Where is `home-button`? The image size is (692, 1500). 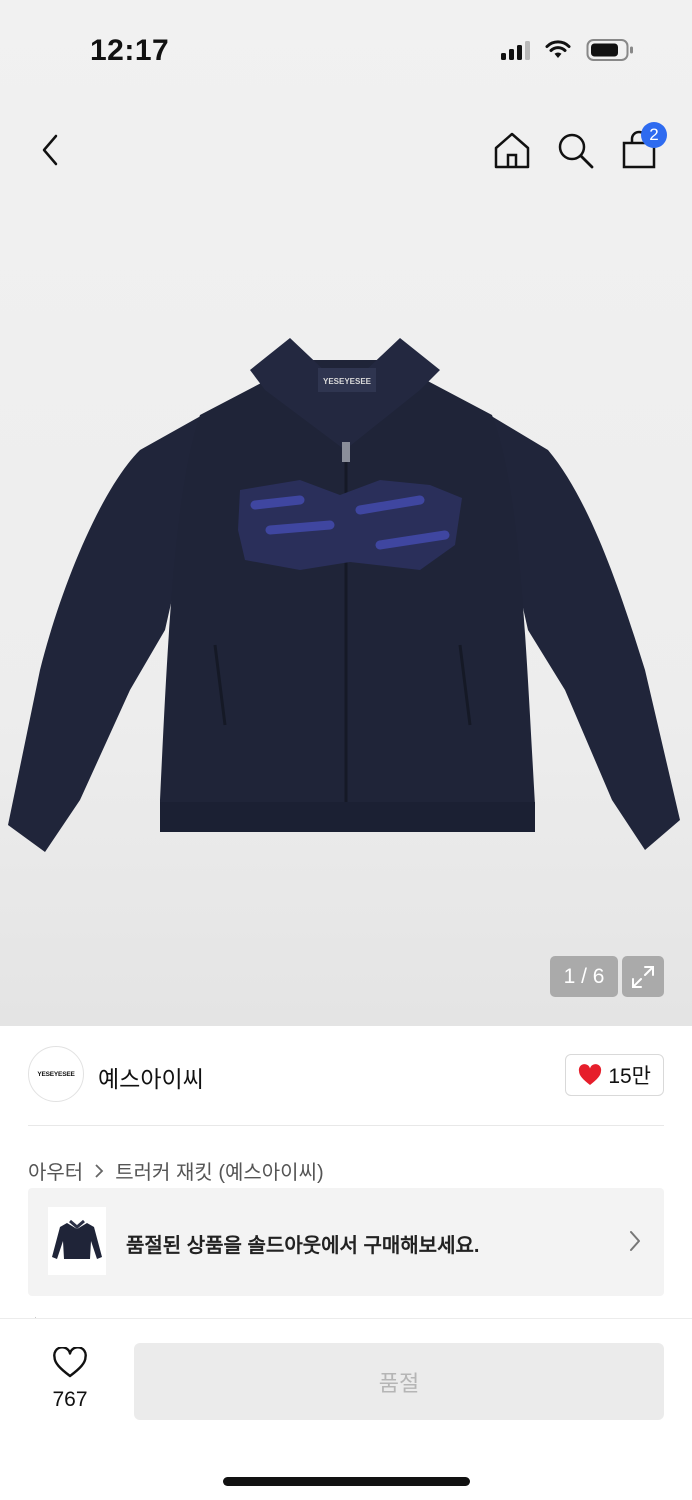 home-button is located at coordinates (512, 150).